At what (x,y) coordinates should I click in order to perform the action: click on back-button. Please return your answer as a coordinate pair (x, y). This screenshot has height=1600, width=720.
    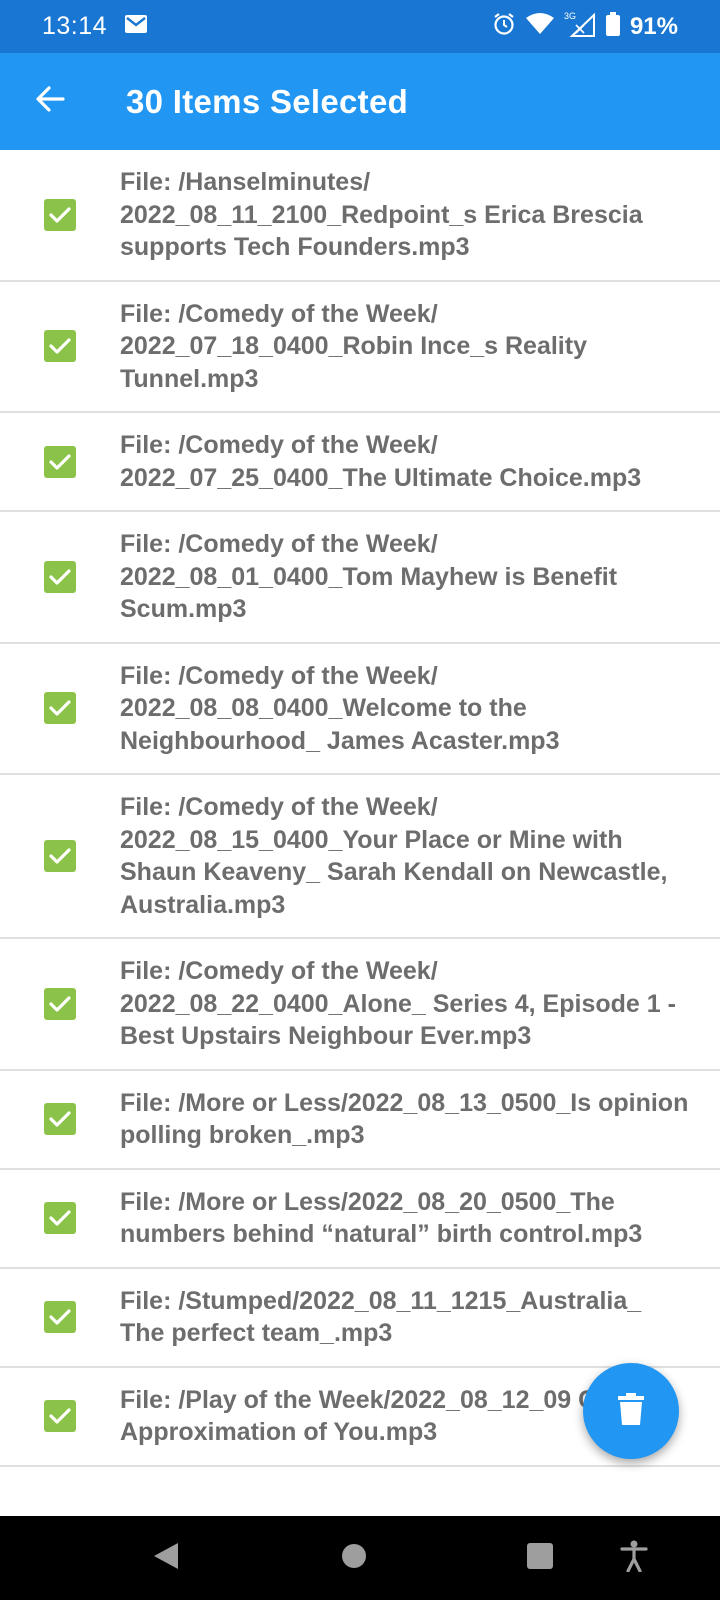
    Looking at the image, I should click on (50, 101).